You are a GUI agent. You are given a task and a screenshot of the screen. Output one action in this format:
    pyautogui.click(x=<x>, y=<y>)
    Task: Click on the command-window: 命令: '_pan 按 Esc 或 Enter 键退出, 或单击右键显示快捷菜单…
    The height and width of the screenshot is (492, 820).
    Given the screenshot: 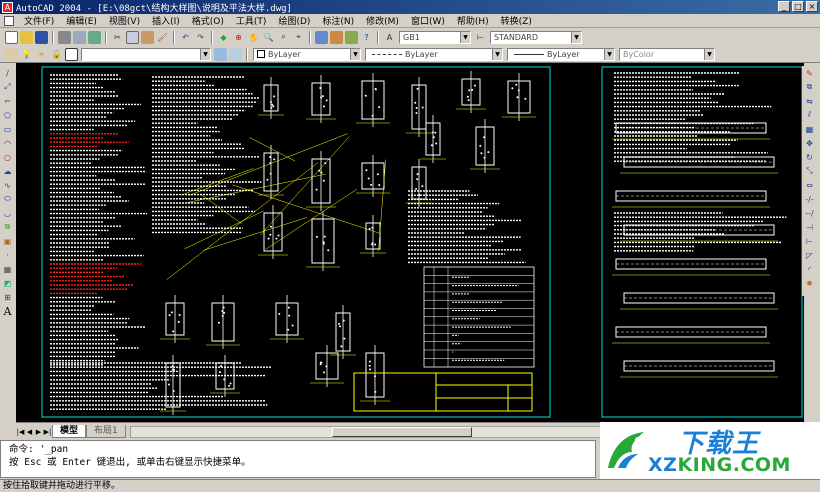 What is the action you would take?
    pyautogui.click(x=298, y=459)
    